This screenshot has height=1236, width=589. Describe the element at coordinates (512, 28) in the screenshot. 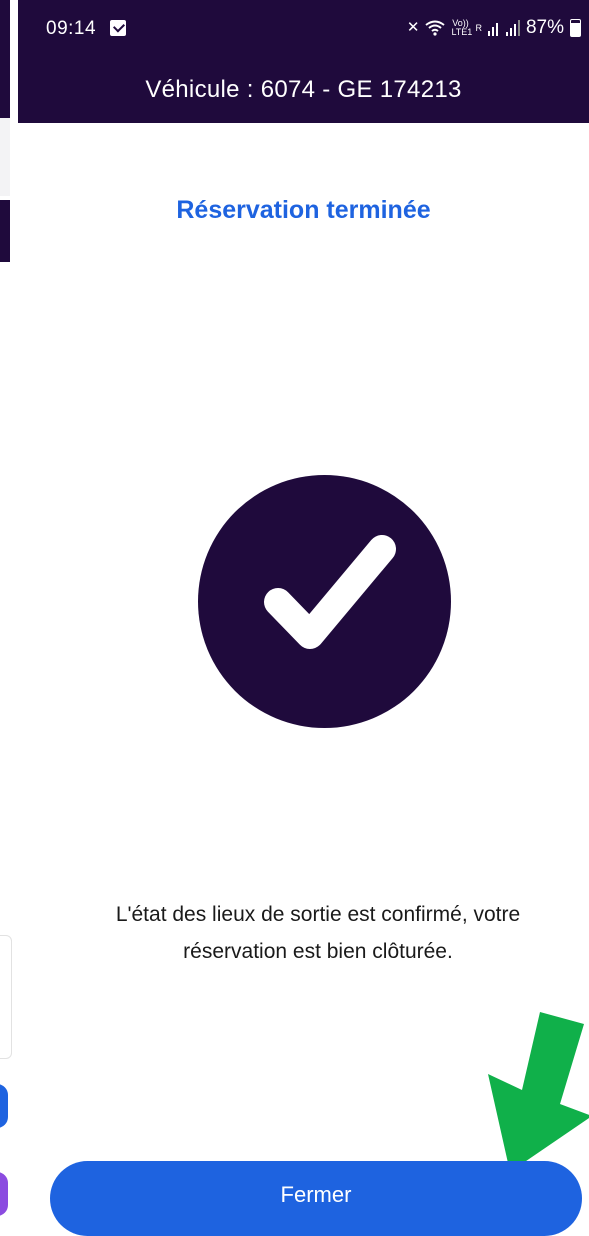

I see `signal-2-icon` at that location.